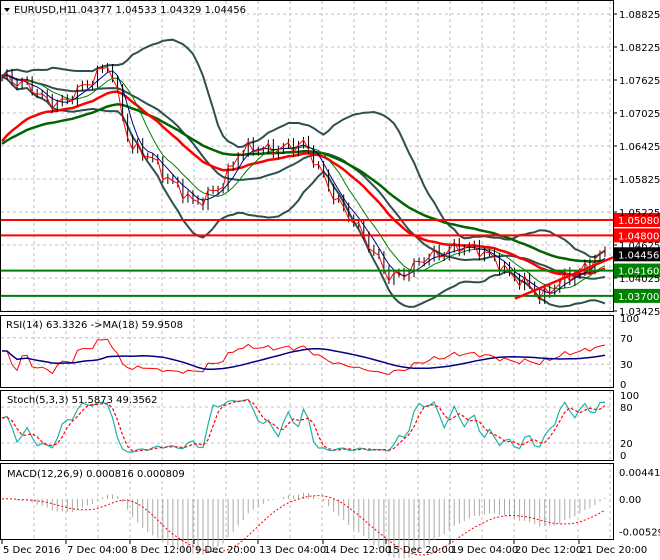  Describe the element at coordinates (639, 279) in the screenshot. I see `price-axis-label: 1.04025` at that location.